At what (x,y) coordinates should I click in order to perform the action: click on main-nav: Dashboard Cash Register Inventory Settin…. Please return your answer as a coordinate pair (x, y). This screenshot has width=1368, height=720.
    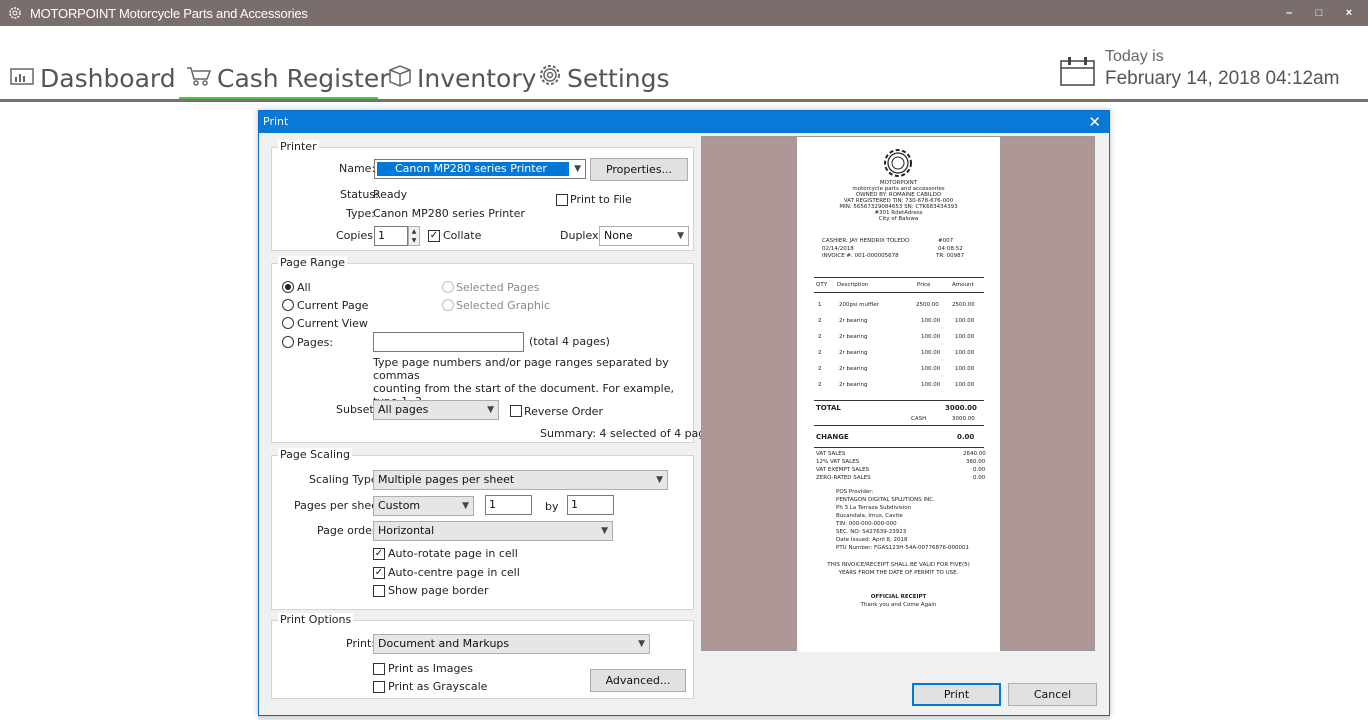
    Looking at the image, I should click on (684, 64).